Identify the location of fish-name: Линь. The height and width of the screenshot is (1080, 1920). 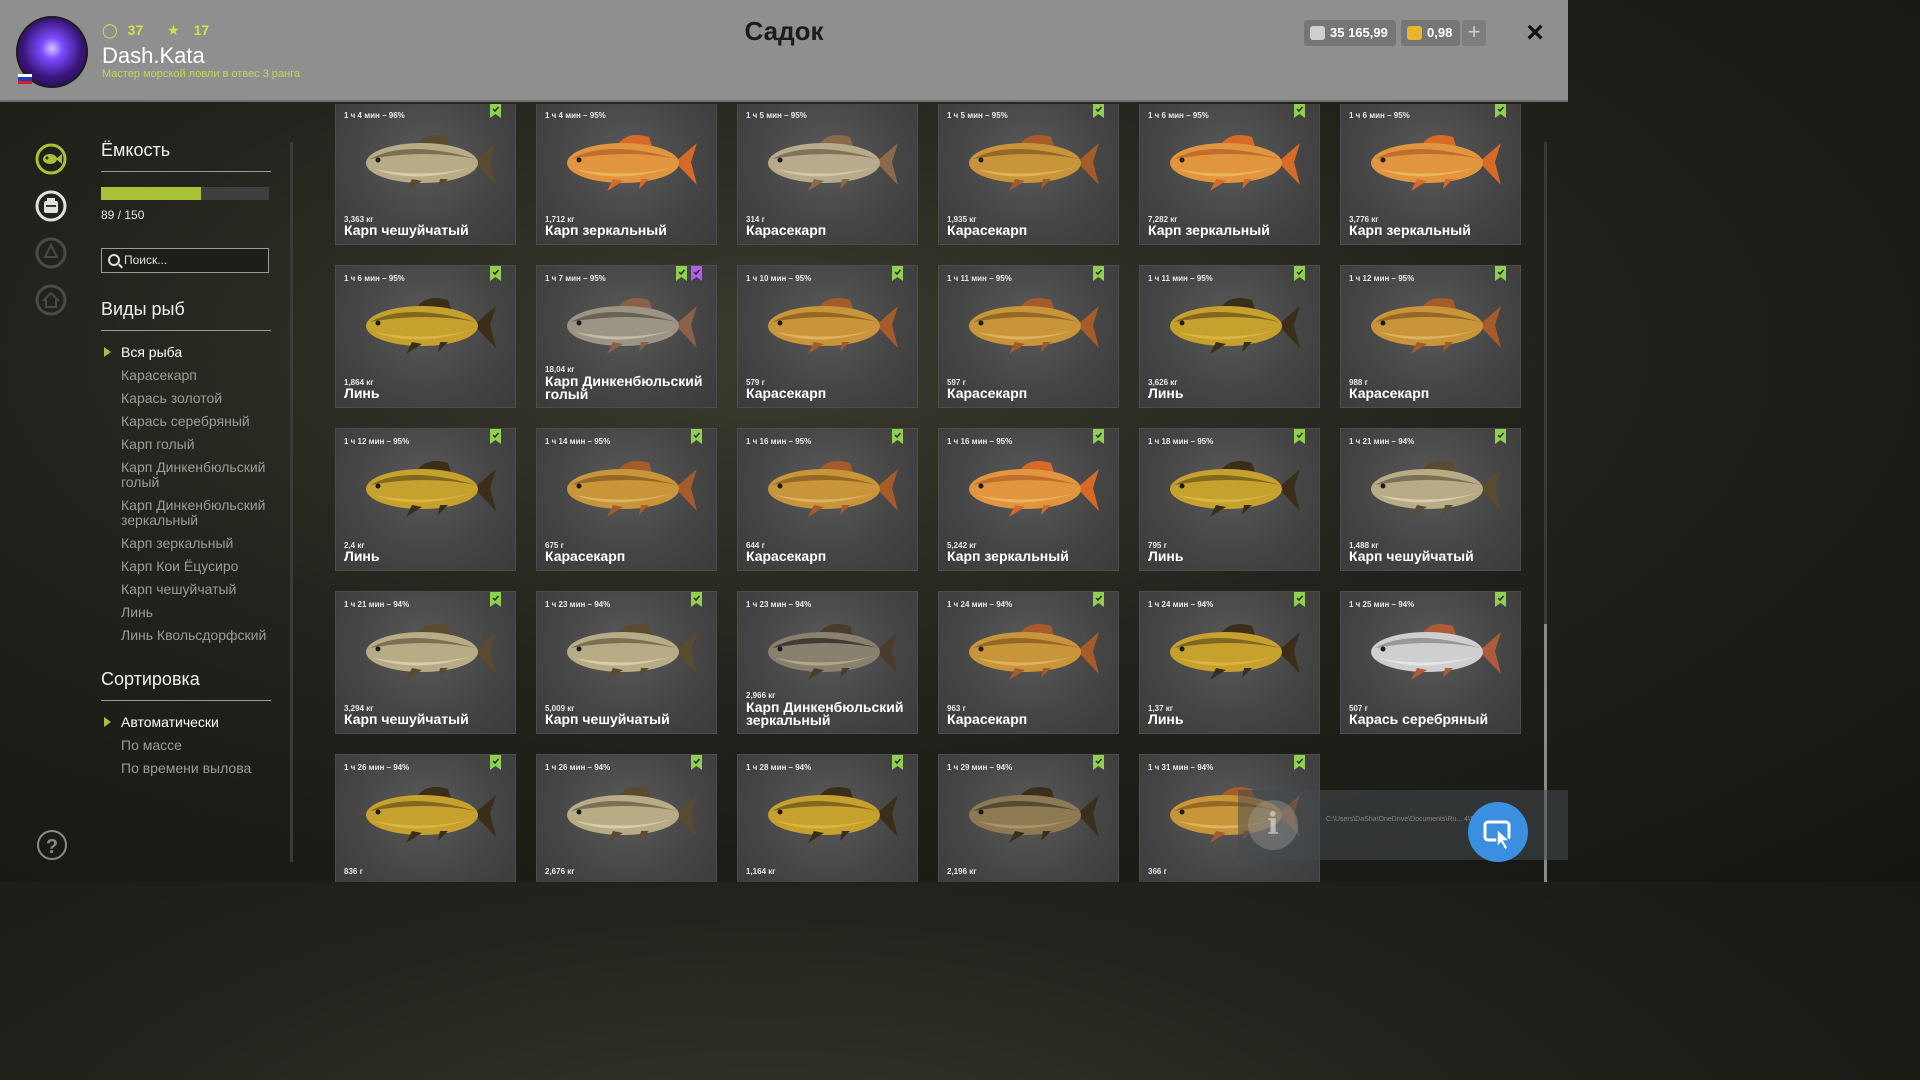
(1166, 556).